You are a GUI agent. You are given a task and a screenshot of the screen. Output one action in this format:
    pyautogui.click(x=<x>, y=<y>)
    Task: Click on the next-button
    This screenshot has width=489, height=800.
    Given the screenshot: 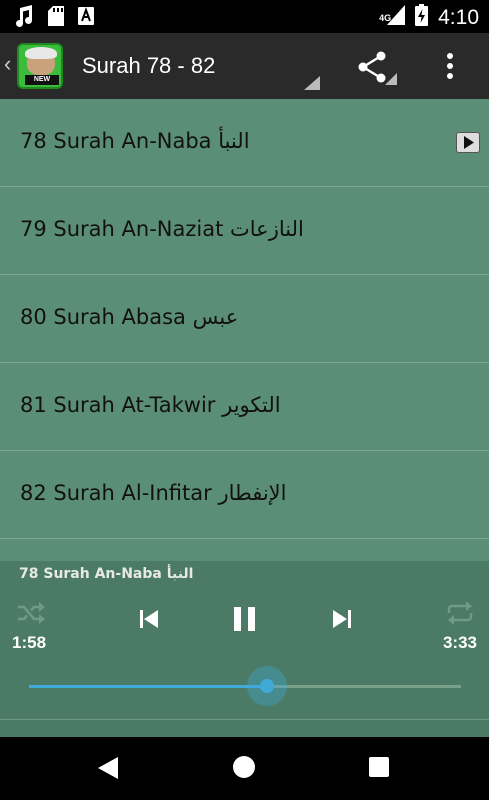 What is the action you would take?
    pyautogui.click(x=342, y=621)
    